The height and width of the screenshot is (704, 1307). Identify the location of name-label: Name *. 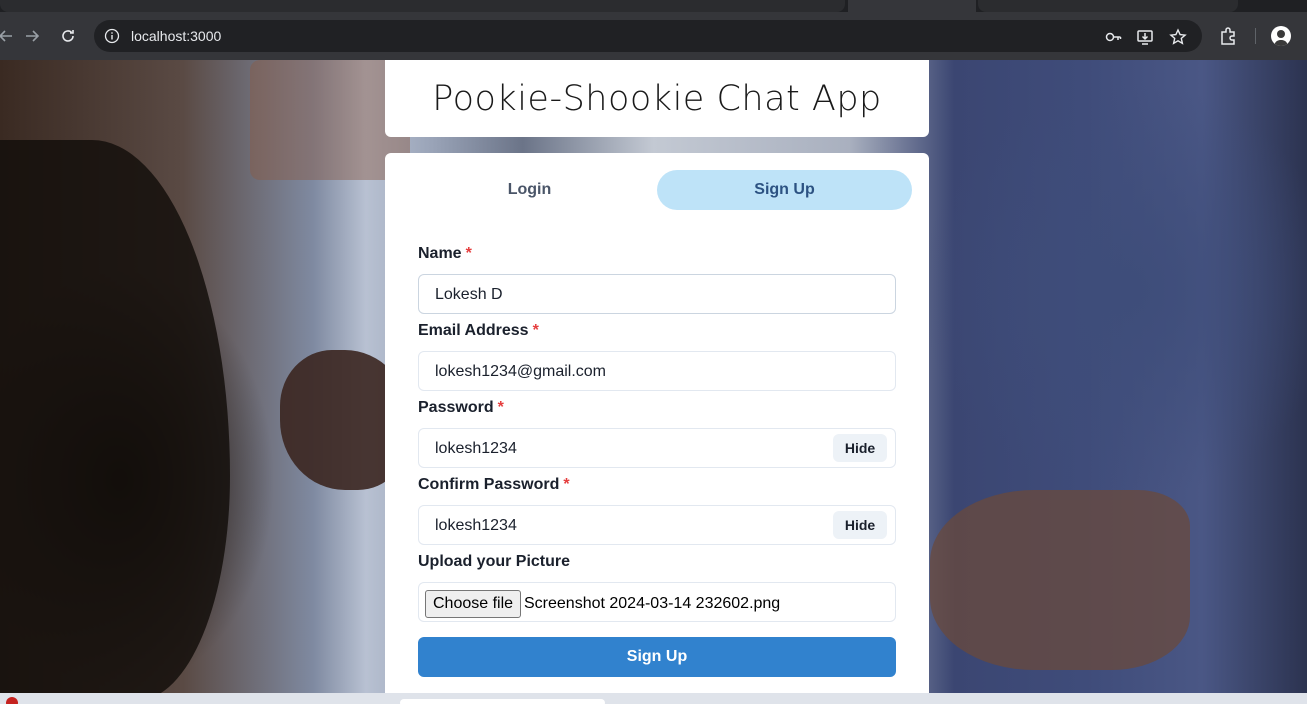
(445, 254).